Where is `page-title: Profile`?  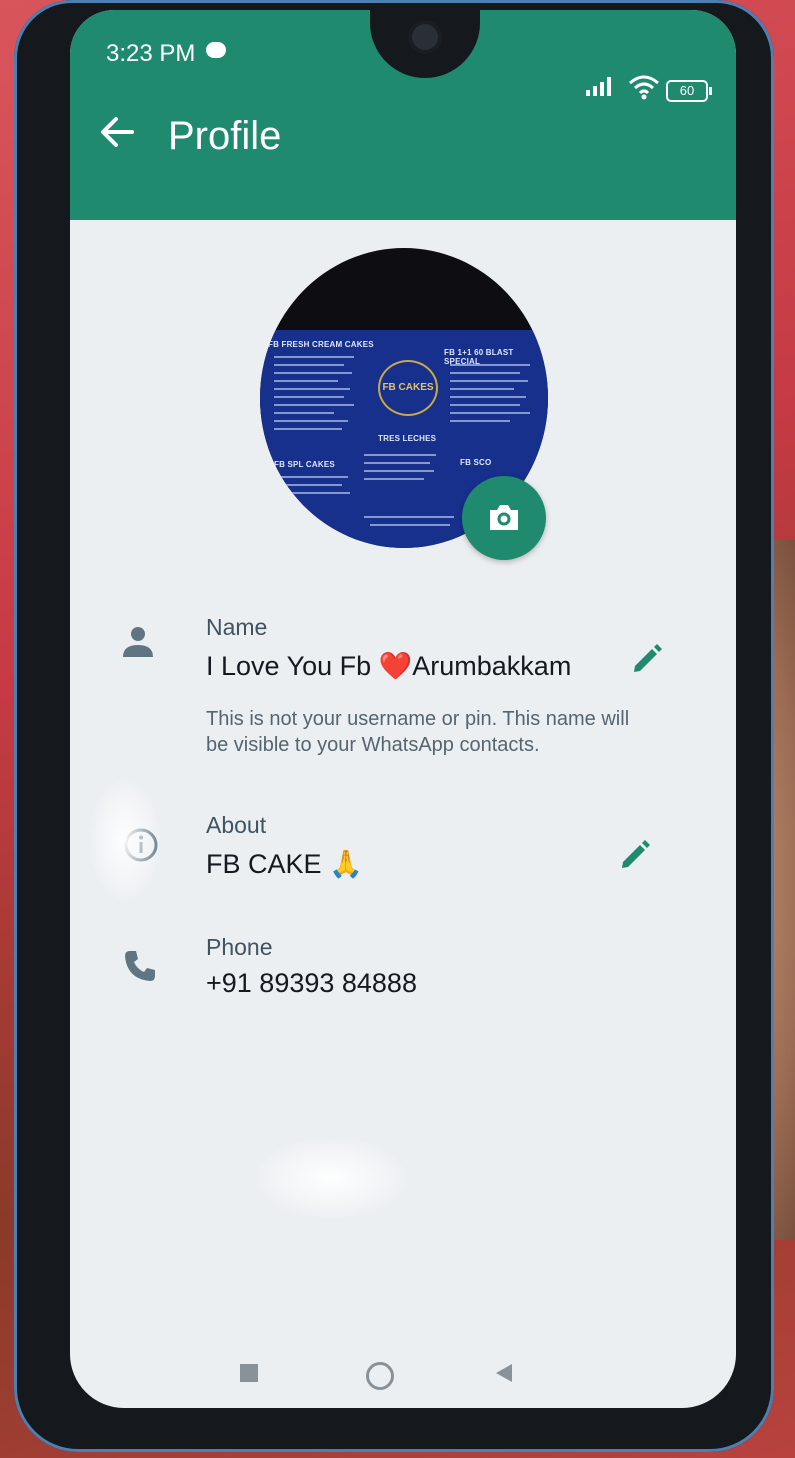
page-title: Profile is located at coordinates (225, 136).